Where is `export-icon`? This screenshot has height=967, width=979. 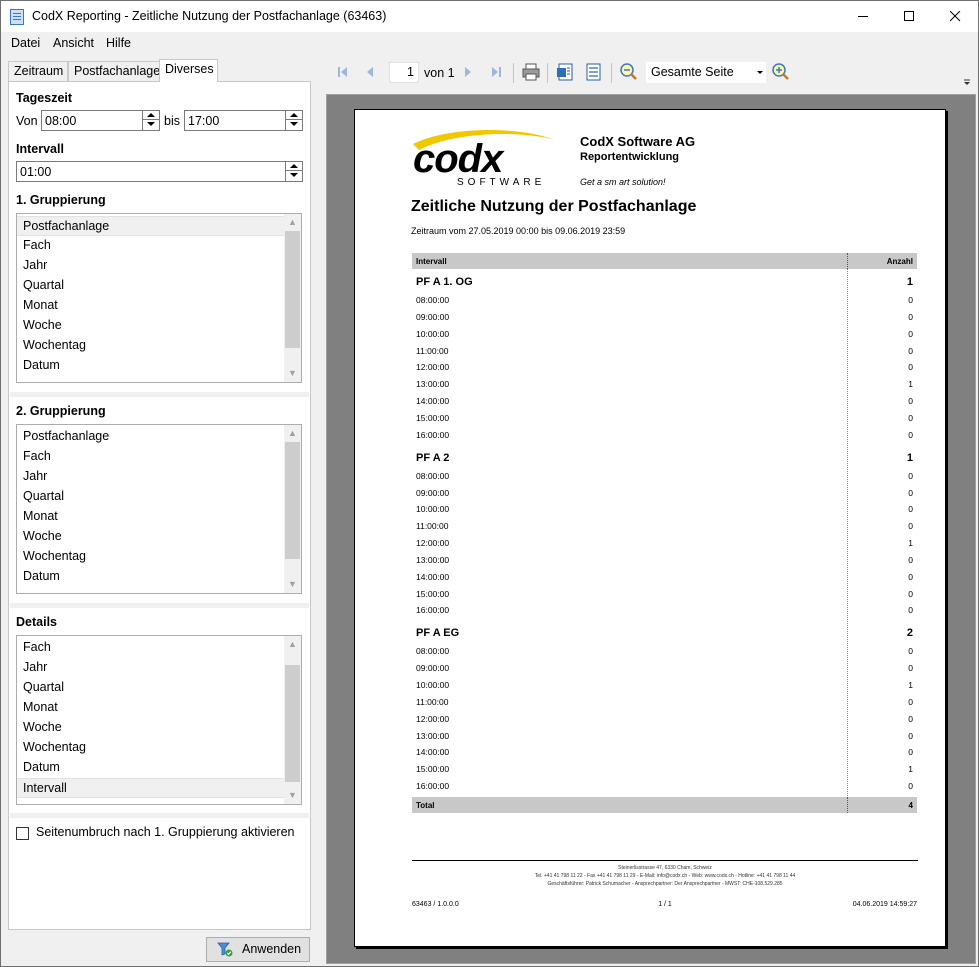 export-icon is located at coordinates (565, 72).